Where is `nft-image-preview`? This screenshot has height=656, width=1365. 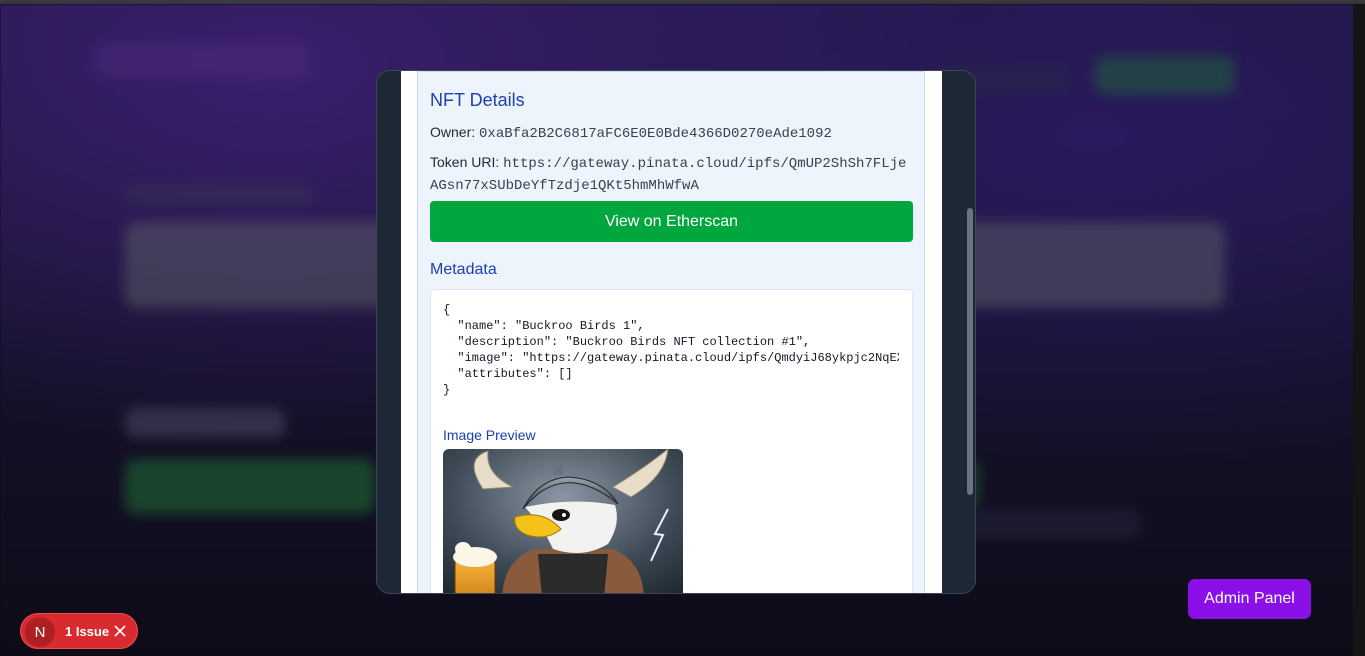
nft-image-preview is located at coordinates (563, 521).